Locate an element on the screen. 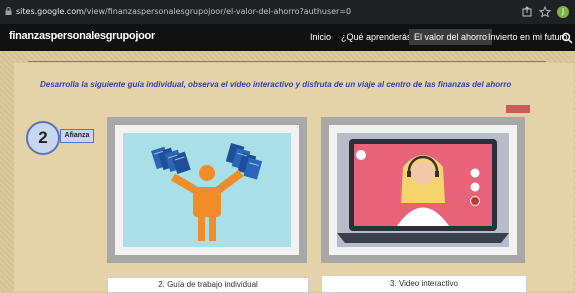 This screenshot has height=293, width=575. card-caption-video: 3. Video interactivo is located at coordinates (424, 284).